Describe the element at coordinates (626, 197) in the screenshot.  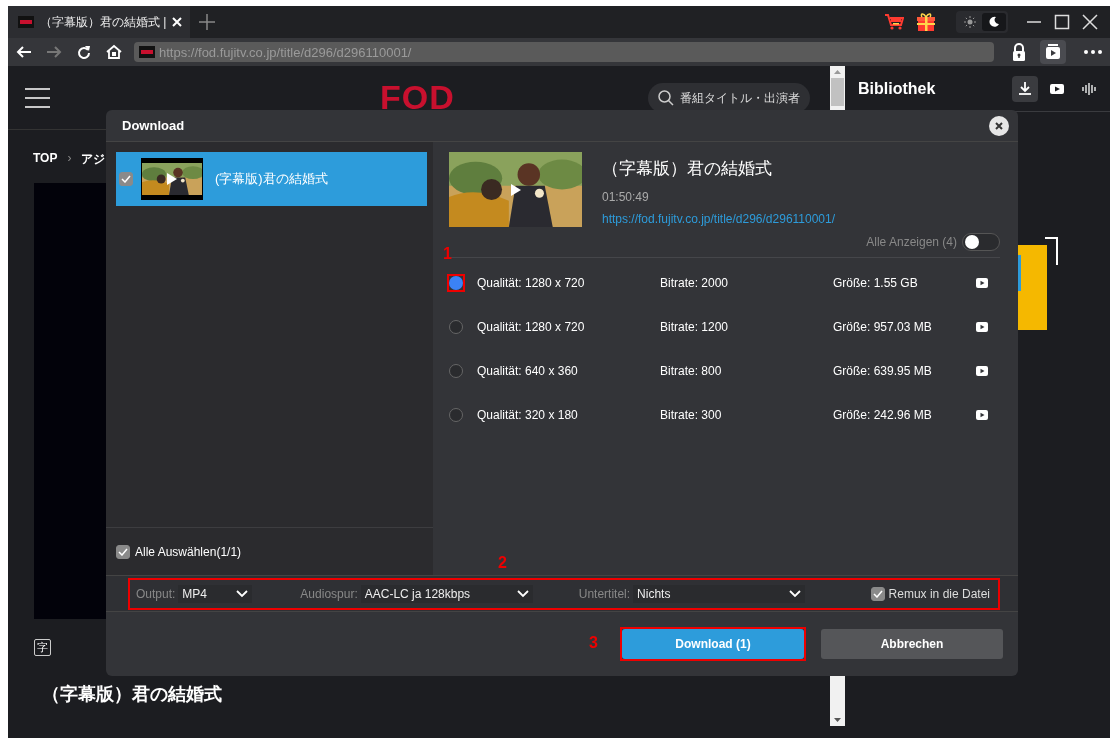
I see `duration-text: 01:50:49` at that location.